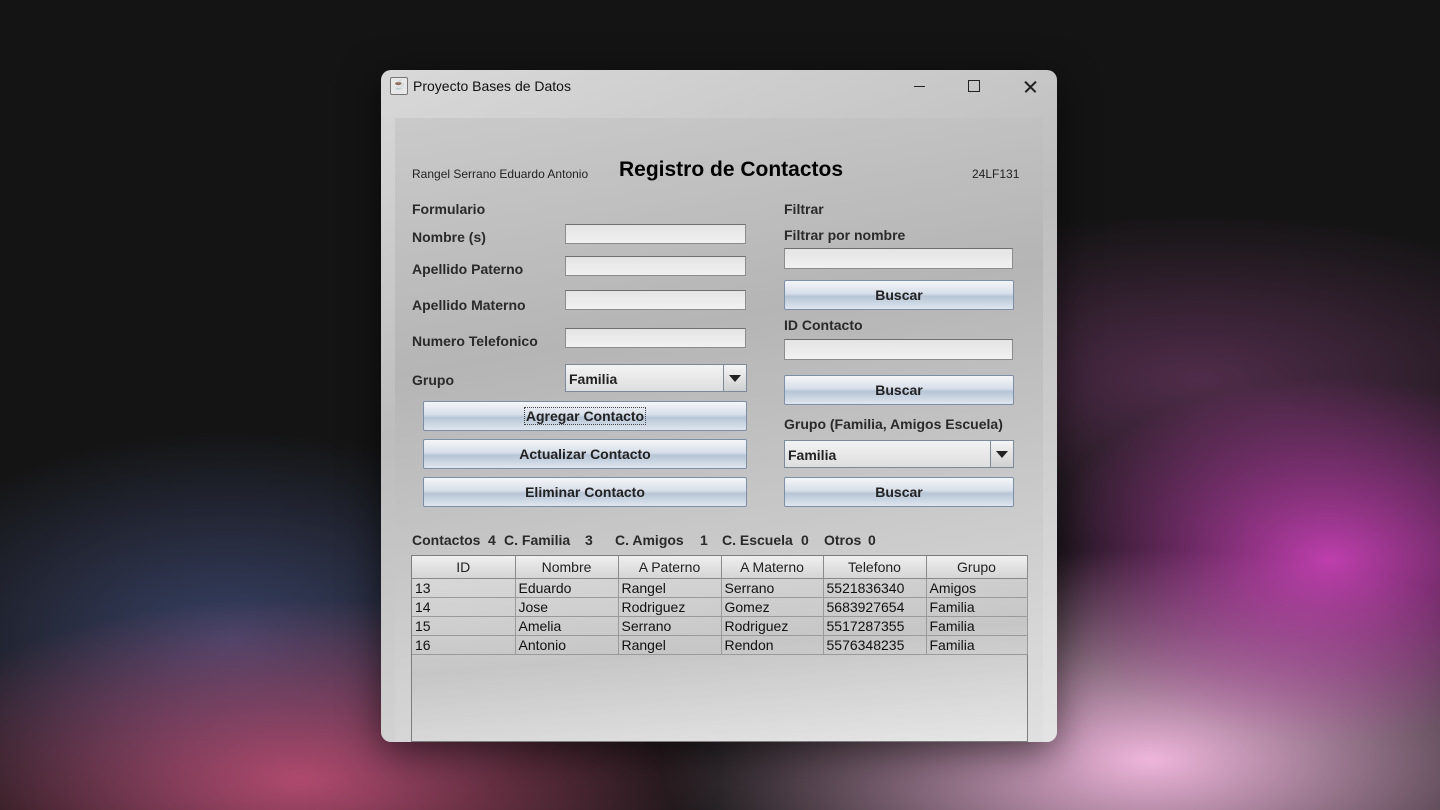 This screenshot has width=1440, height=810. Describe the element at coordinates (872, 540) in the screenshot. I see `otros-count: 0` at that location.